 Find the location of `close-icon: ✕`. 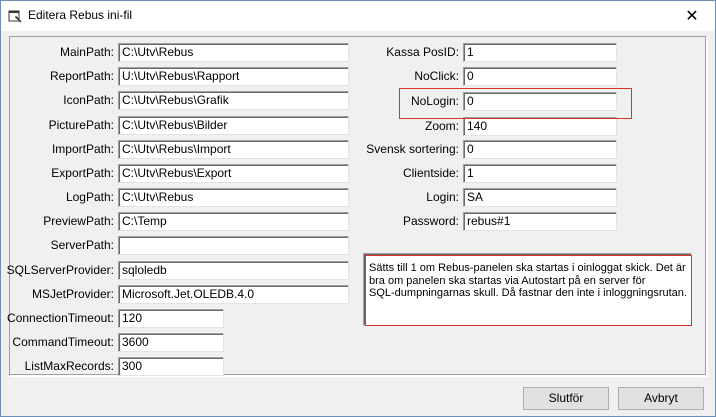

close-icon: ✕ is located at coordinates (692, 15).